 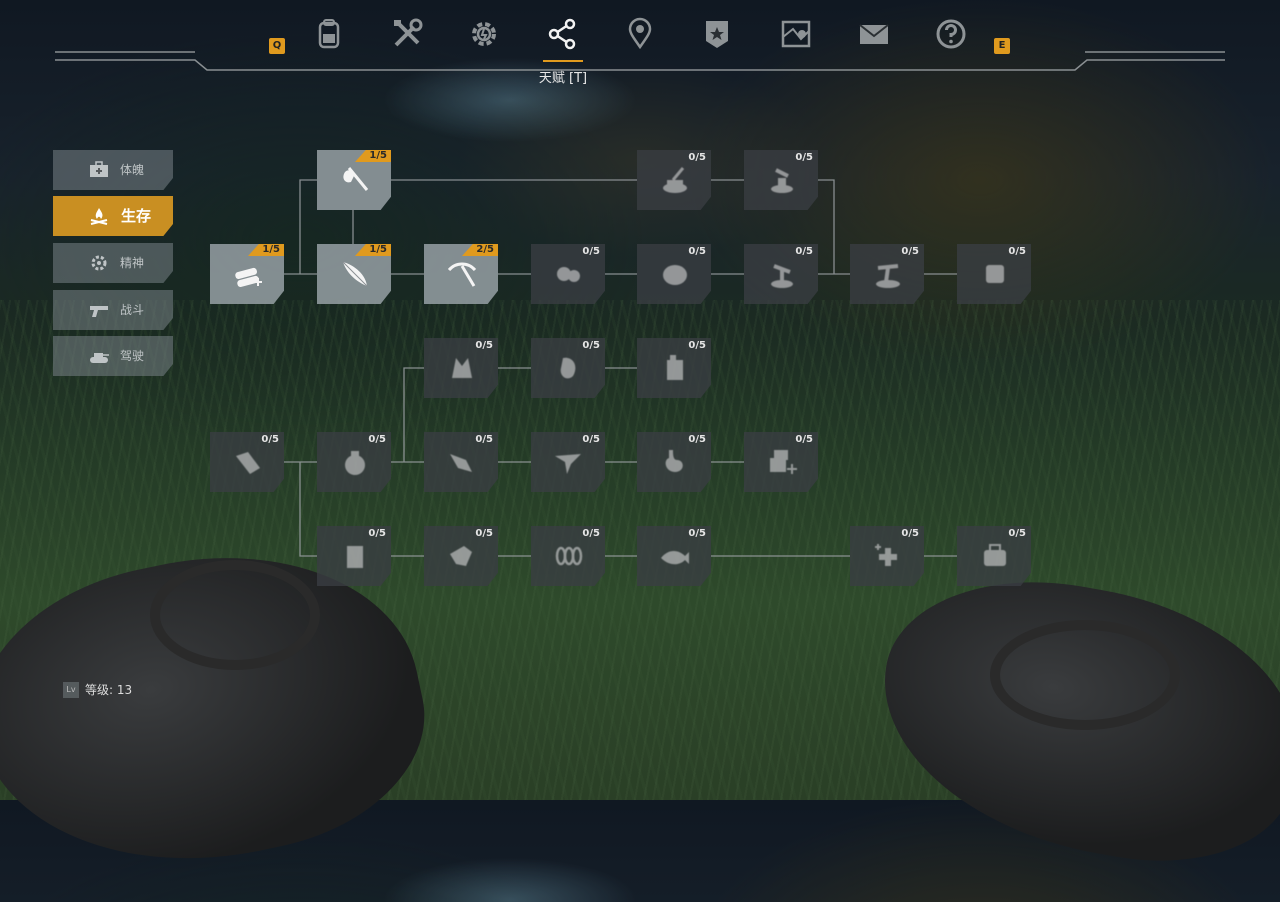 I want to click on bird-icon, so click(x=568, y=464).